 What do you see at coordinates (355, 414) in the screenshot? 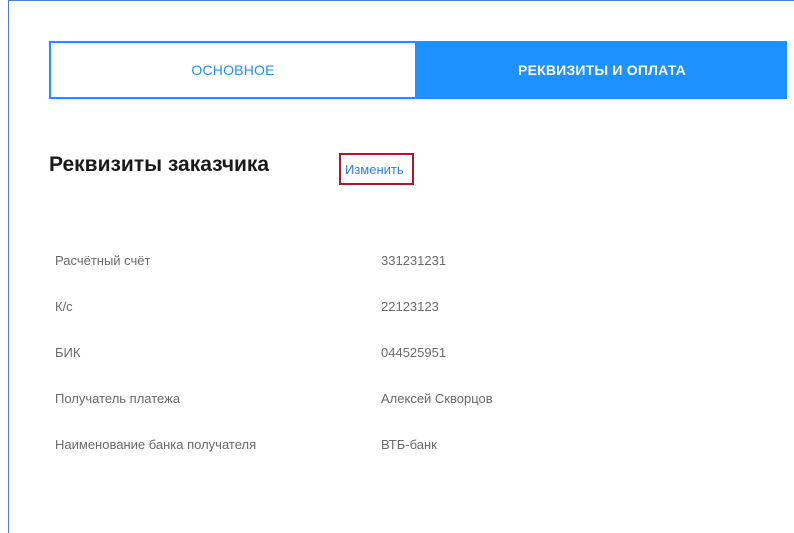
I see `details-row-recipient: Получатель платежа Алексей Скворцов` at bounding box center [355, 414].